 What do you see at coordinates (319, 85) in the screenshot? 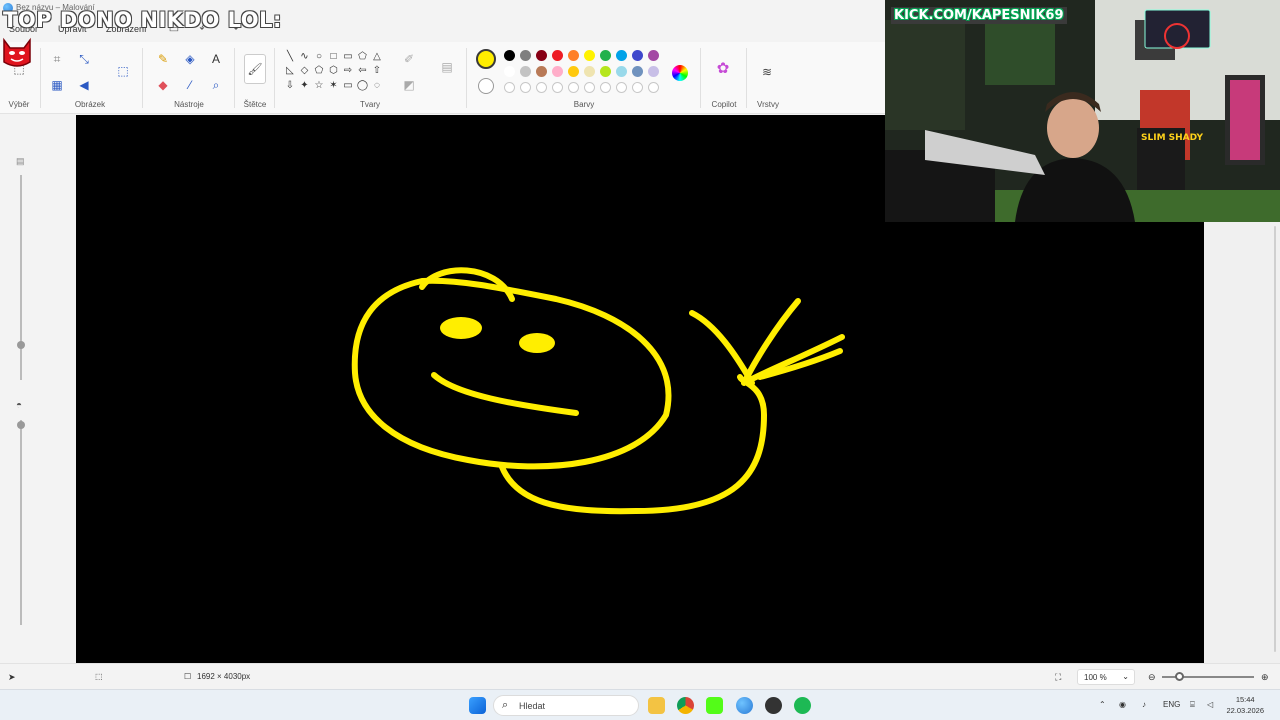
I see `shape-tool-icon: ☆` at bounding box center [319, 85].